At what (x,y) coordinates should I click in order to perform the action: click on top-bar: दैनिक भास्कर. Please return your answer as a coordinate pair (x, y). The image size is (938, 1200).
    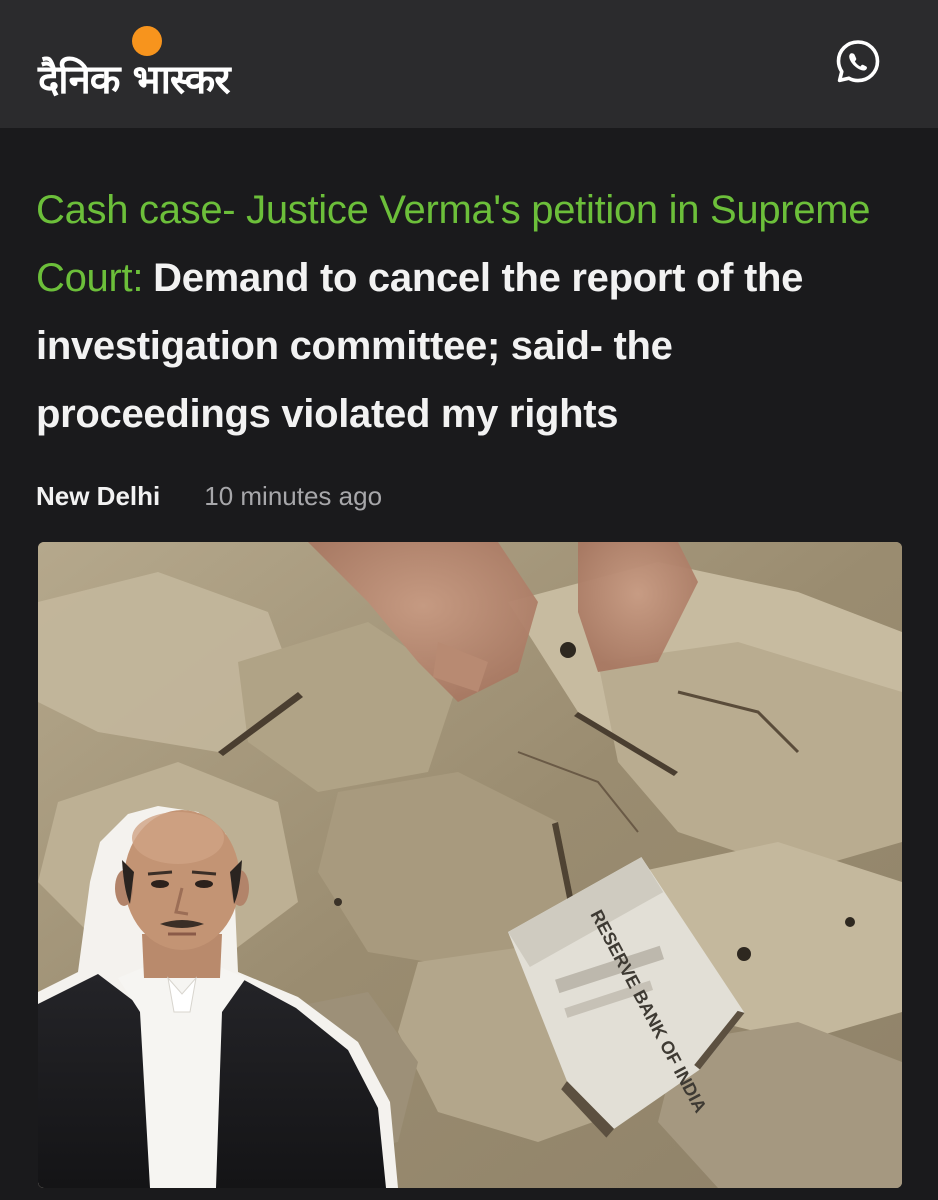
    Looking at the image, I should click on (469, 64).